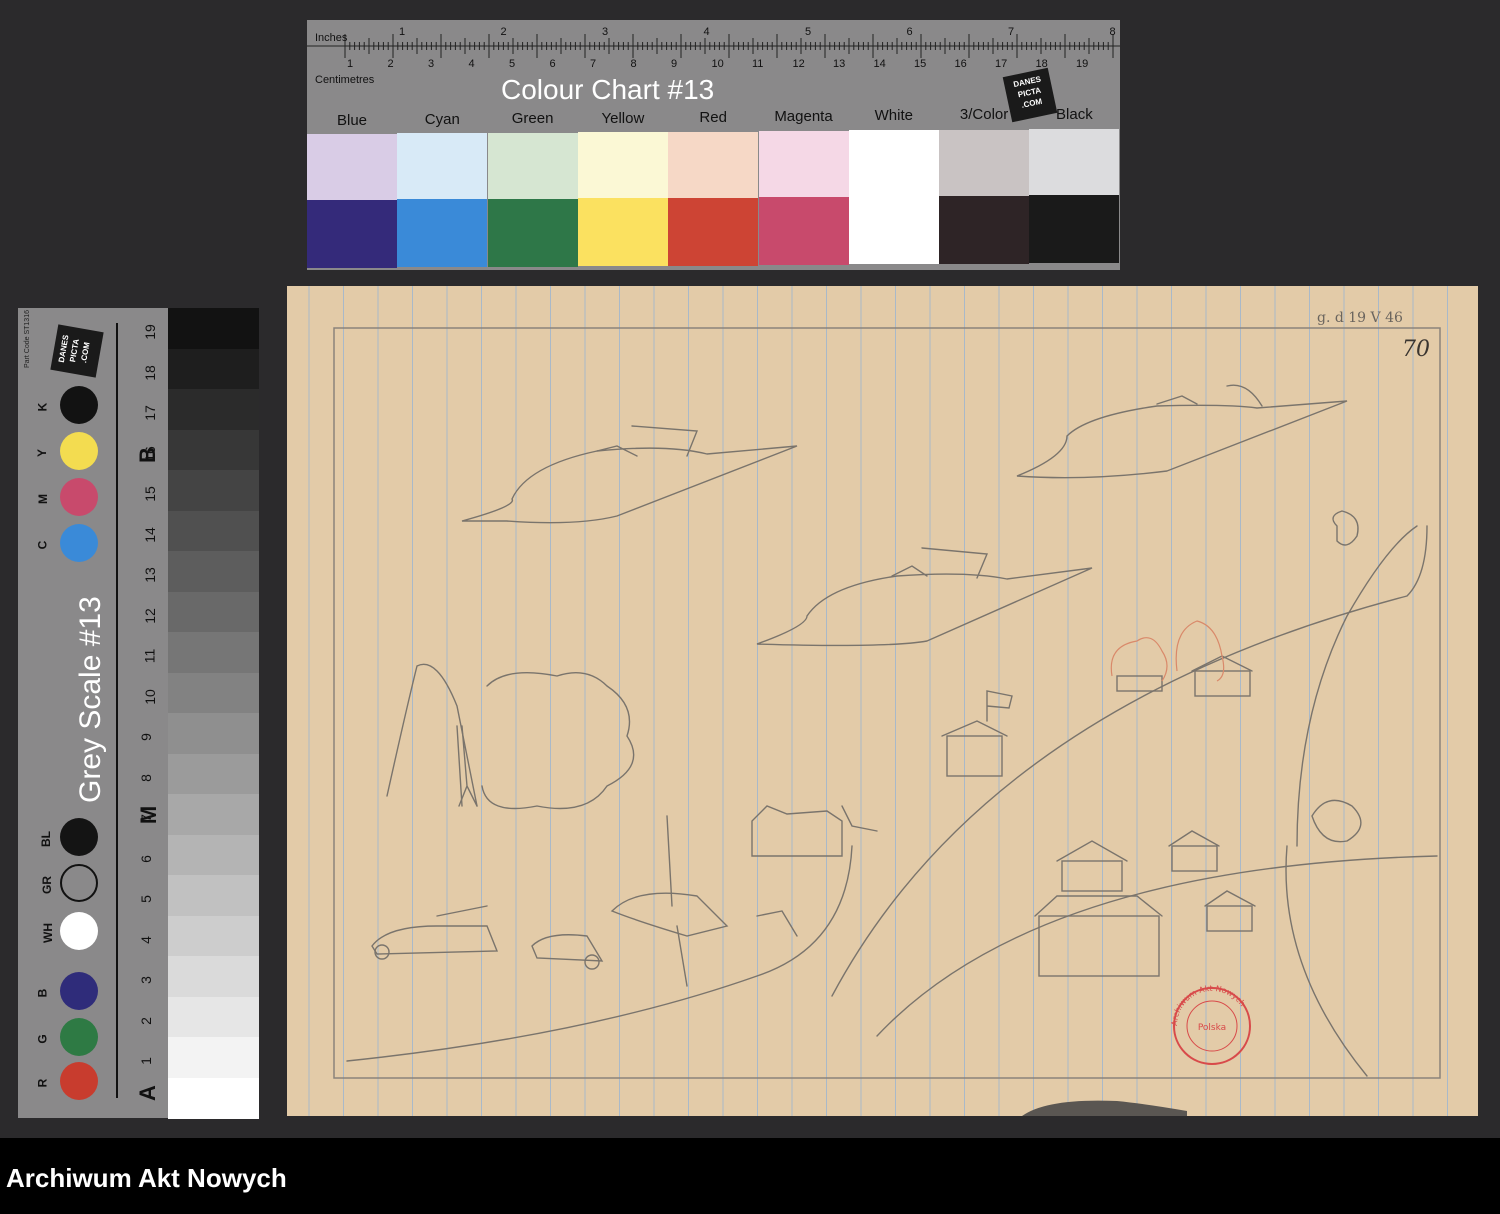  Describe the element at coordinates (79, 991) in the screenshot. I see `colour-dot-b` at that location.